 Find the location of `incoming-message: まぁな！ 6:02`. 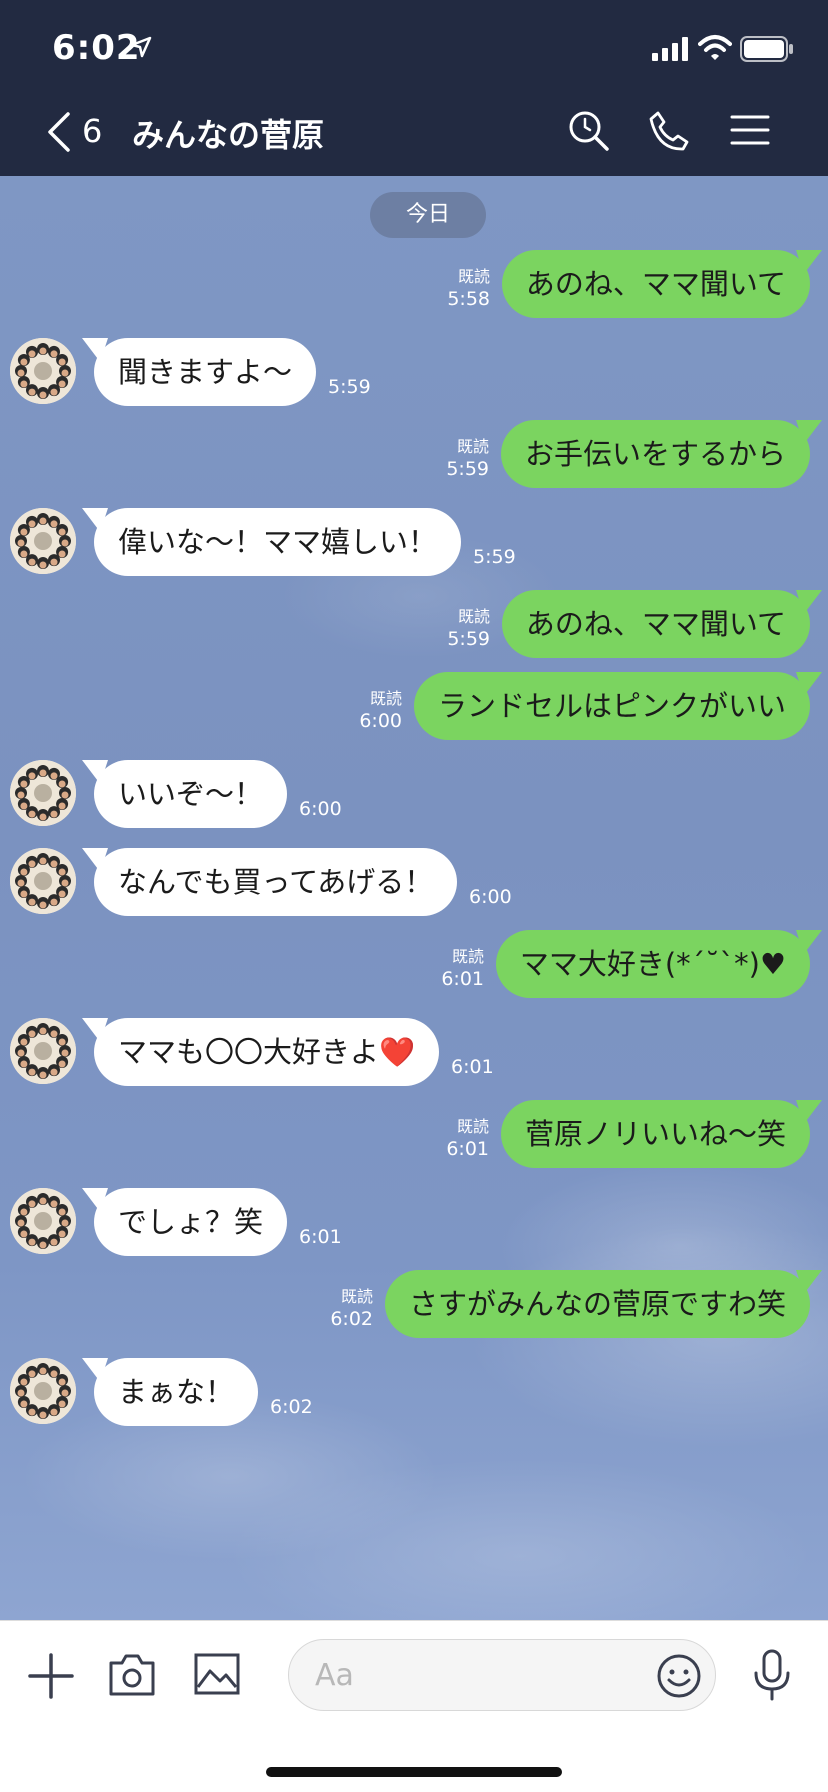

incoming-message: まぁな！ 6:02 is located at coordinates (414, 1392).